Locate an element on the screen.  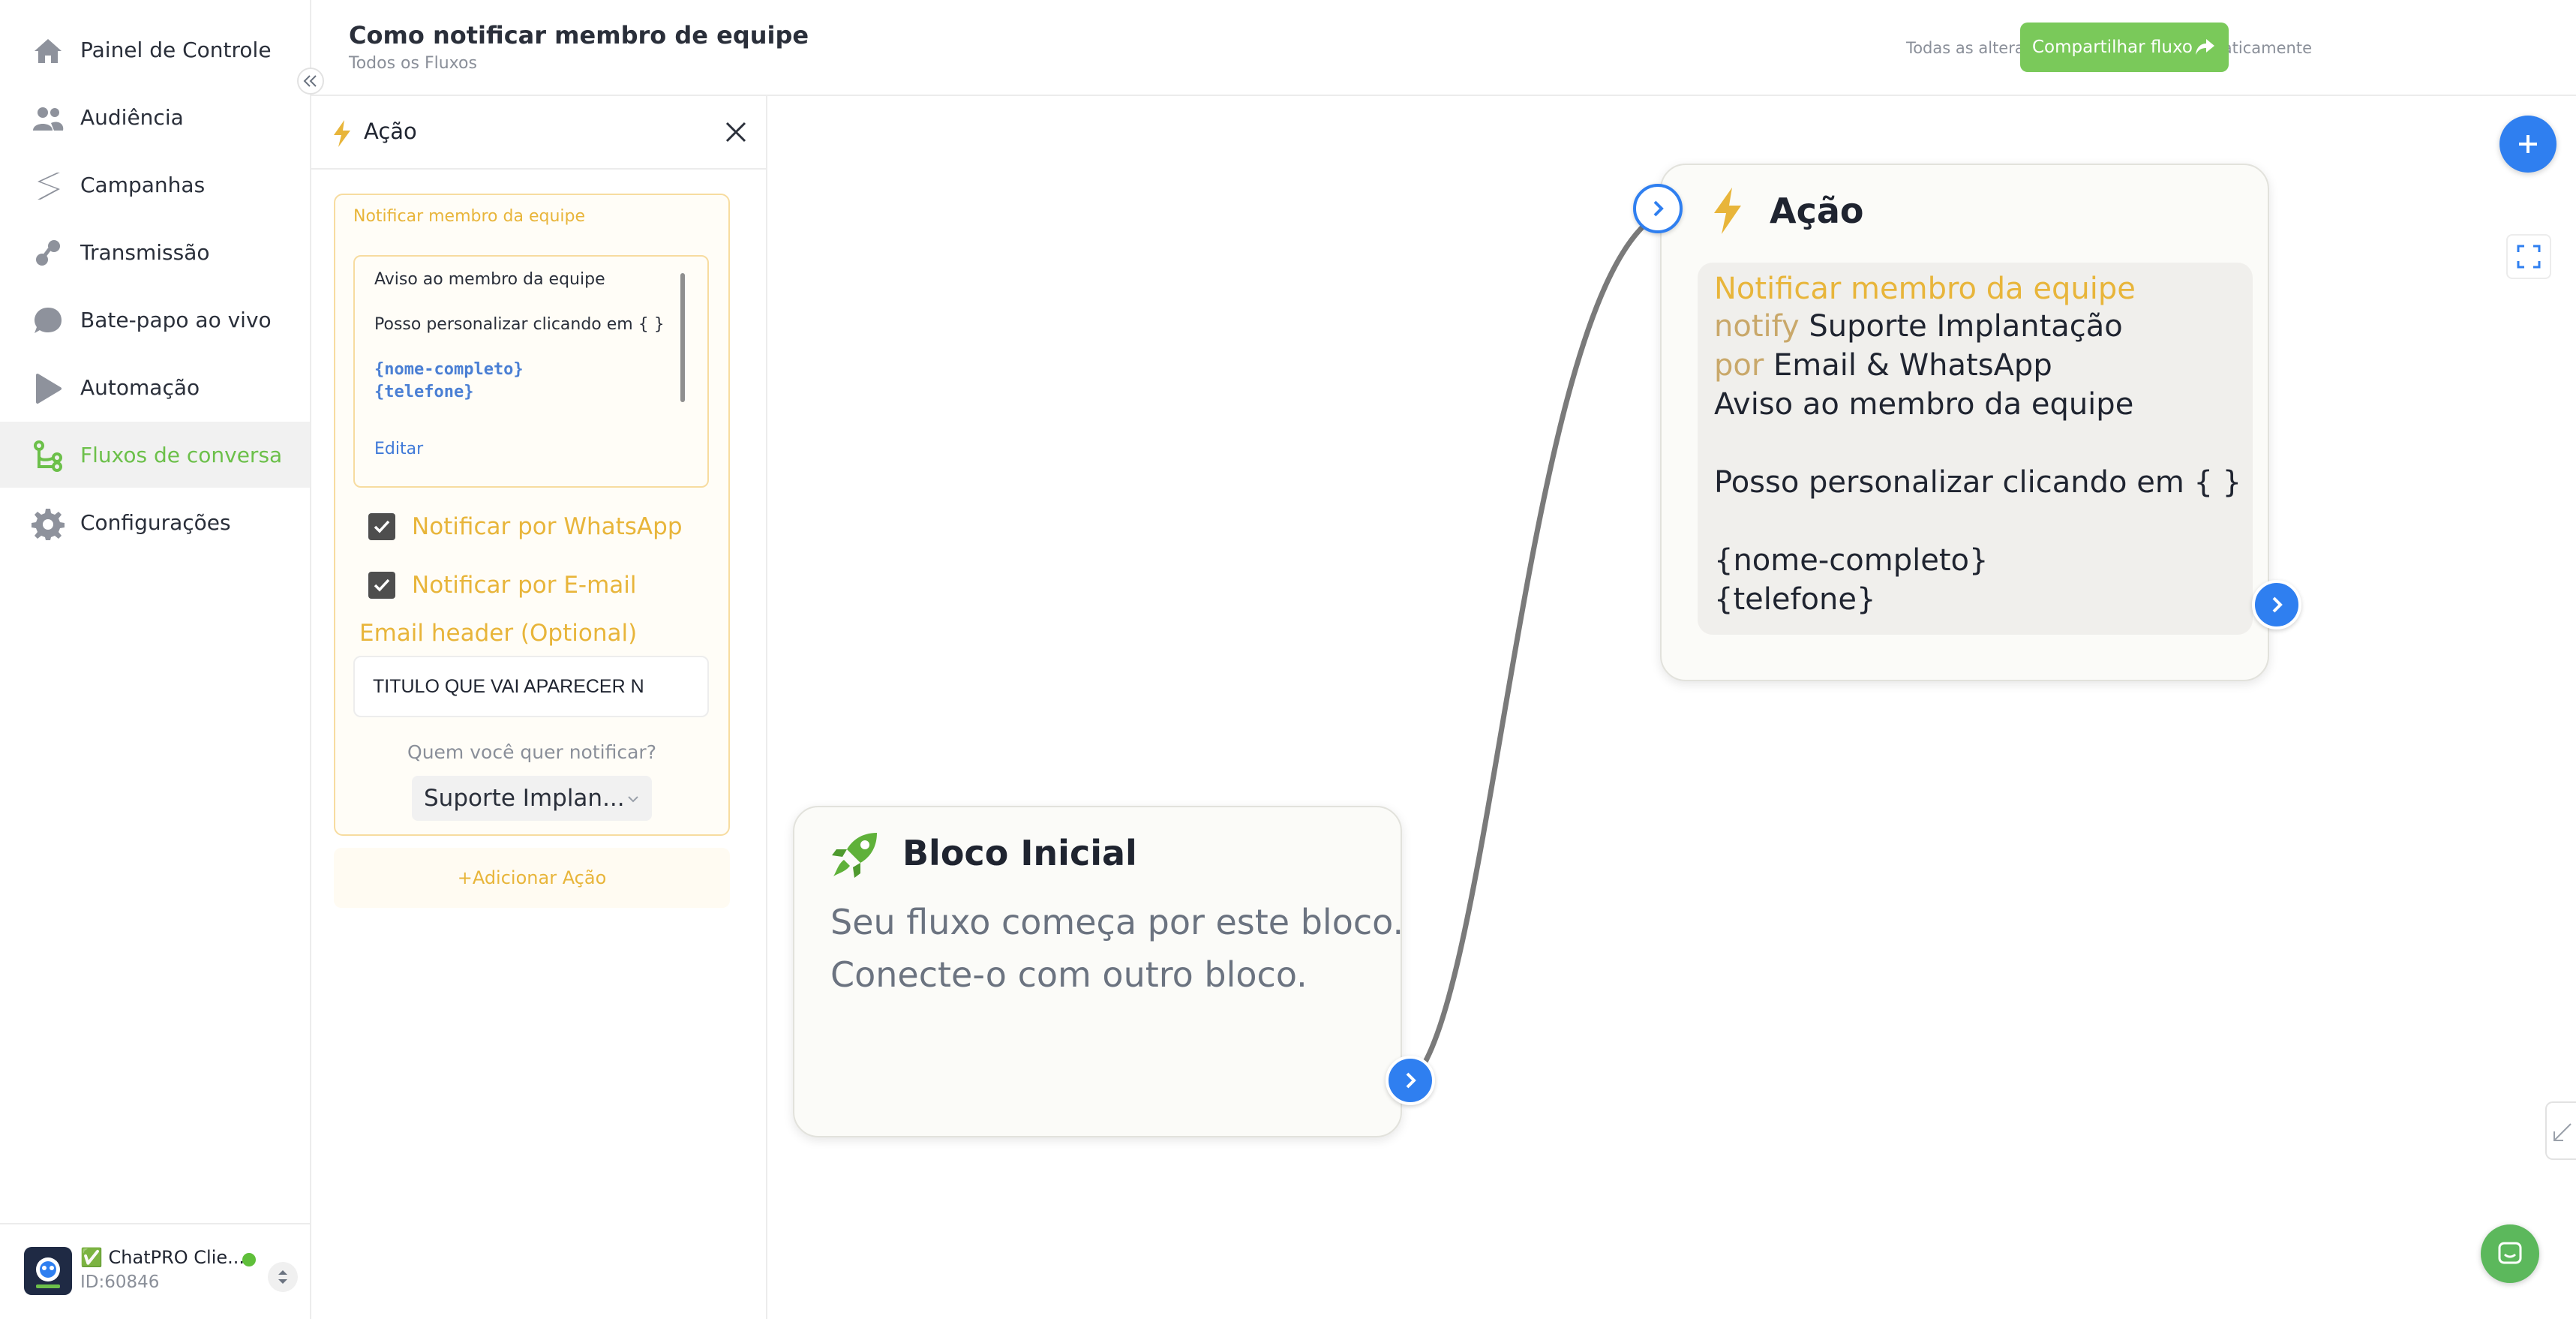
message-variable: {nome-completo} is located at coordinates (449, 369).